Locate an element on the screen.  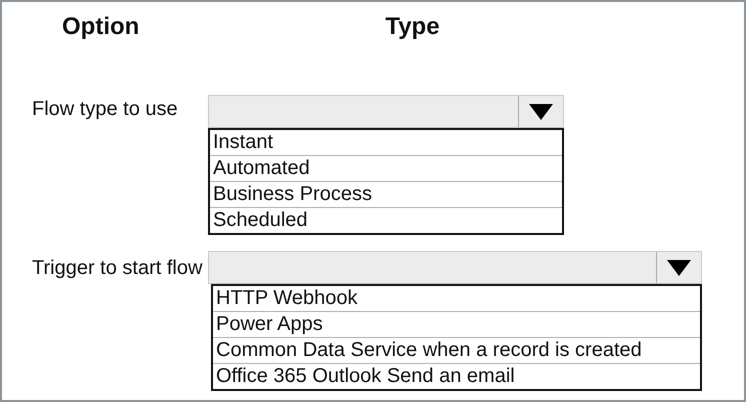
dropdown-option: Scheduled is located at coordinates (386, 220).